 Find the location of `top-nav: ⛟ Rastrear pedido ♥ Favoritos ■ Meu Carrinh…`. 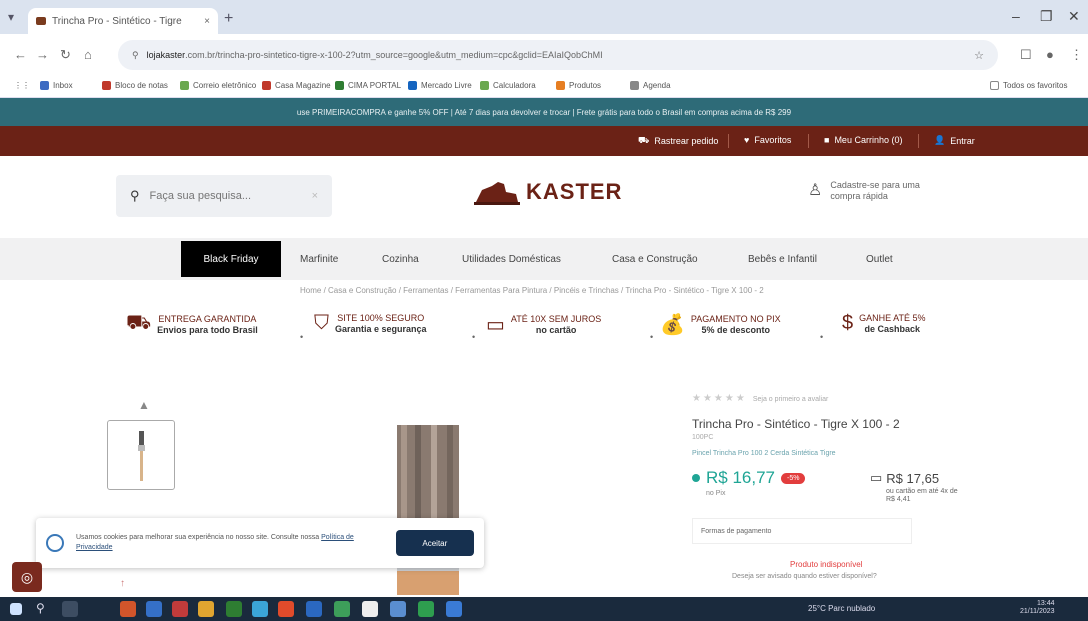

top-nav: ⛟ Rastrear pedido ♥ Favoritos ■ Meu Carrinh… is located at coordinates (544, 141).